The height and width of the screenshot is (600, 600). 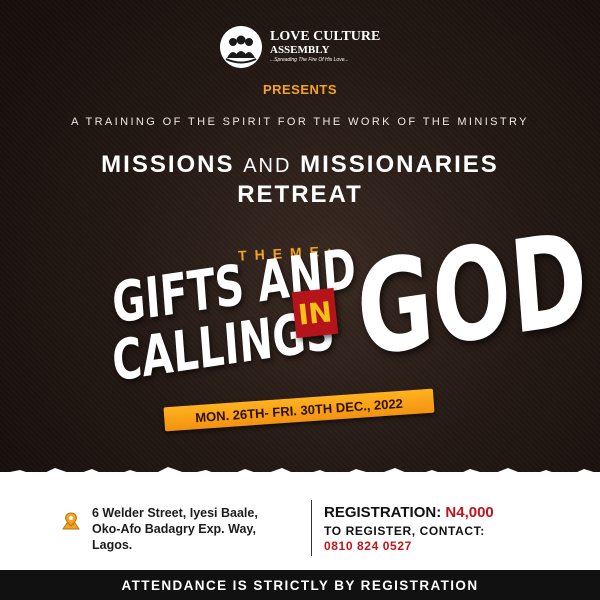 What do you see at coordinates (300, 585) in the screenshot?
I see `footer-banner: ATTENDANCE IS STRICTLY BY REGISTRATION` at bounding box center [300, 585].